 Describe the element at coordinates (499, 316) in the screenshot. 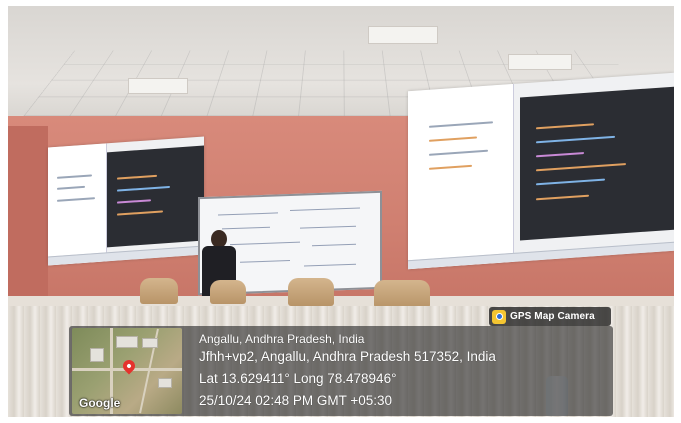

I see `map-pin-icon` at that location.